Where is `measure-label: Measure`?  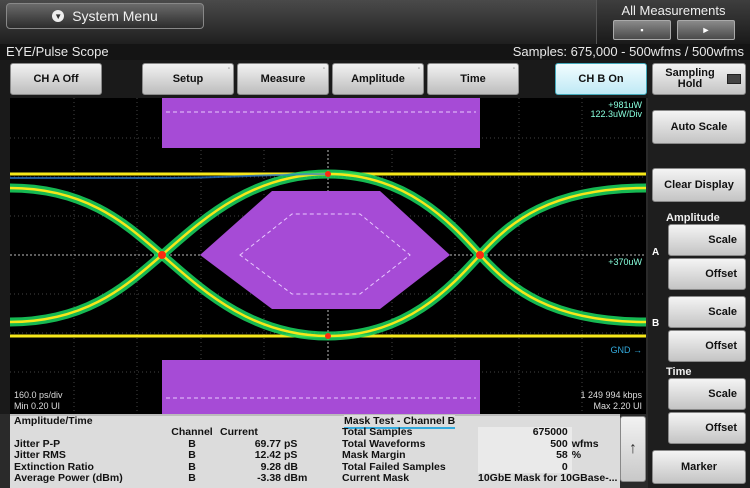 measure-label: Measure is located at coordinates (283, 79).